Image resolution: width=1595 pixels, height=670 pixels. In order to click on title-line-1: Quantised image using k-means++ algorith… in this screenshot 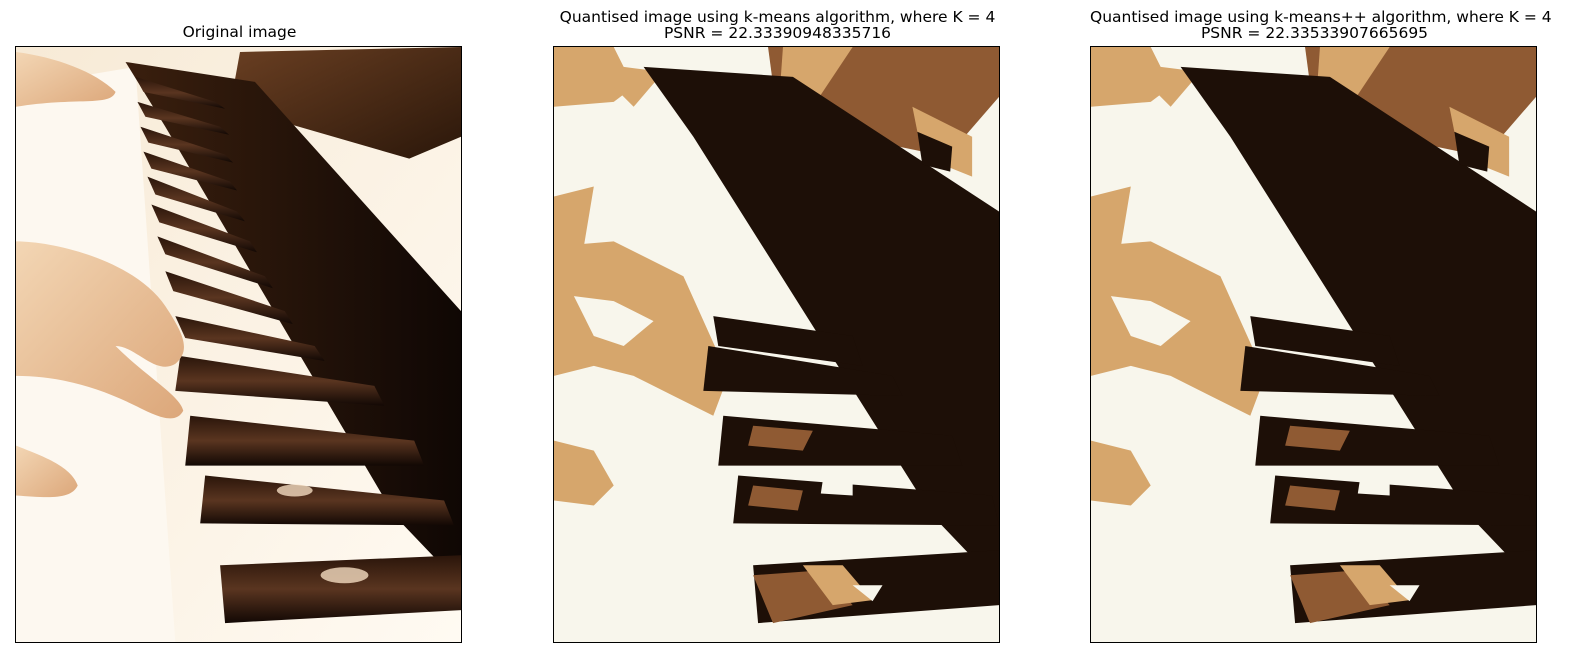, I will do `click(1321, 17)`.